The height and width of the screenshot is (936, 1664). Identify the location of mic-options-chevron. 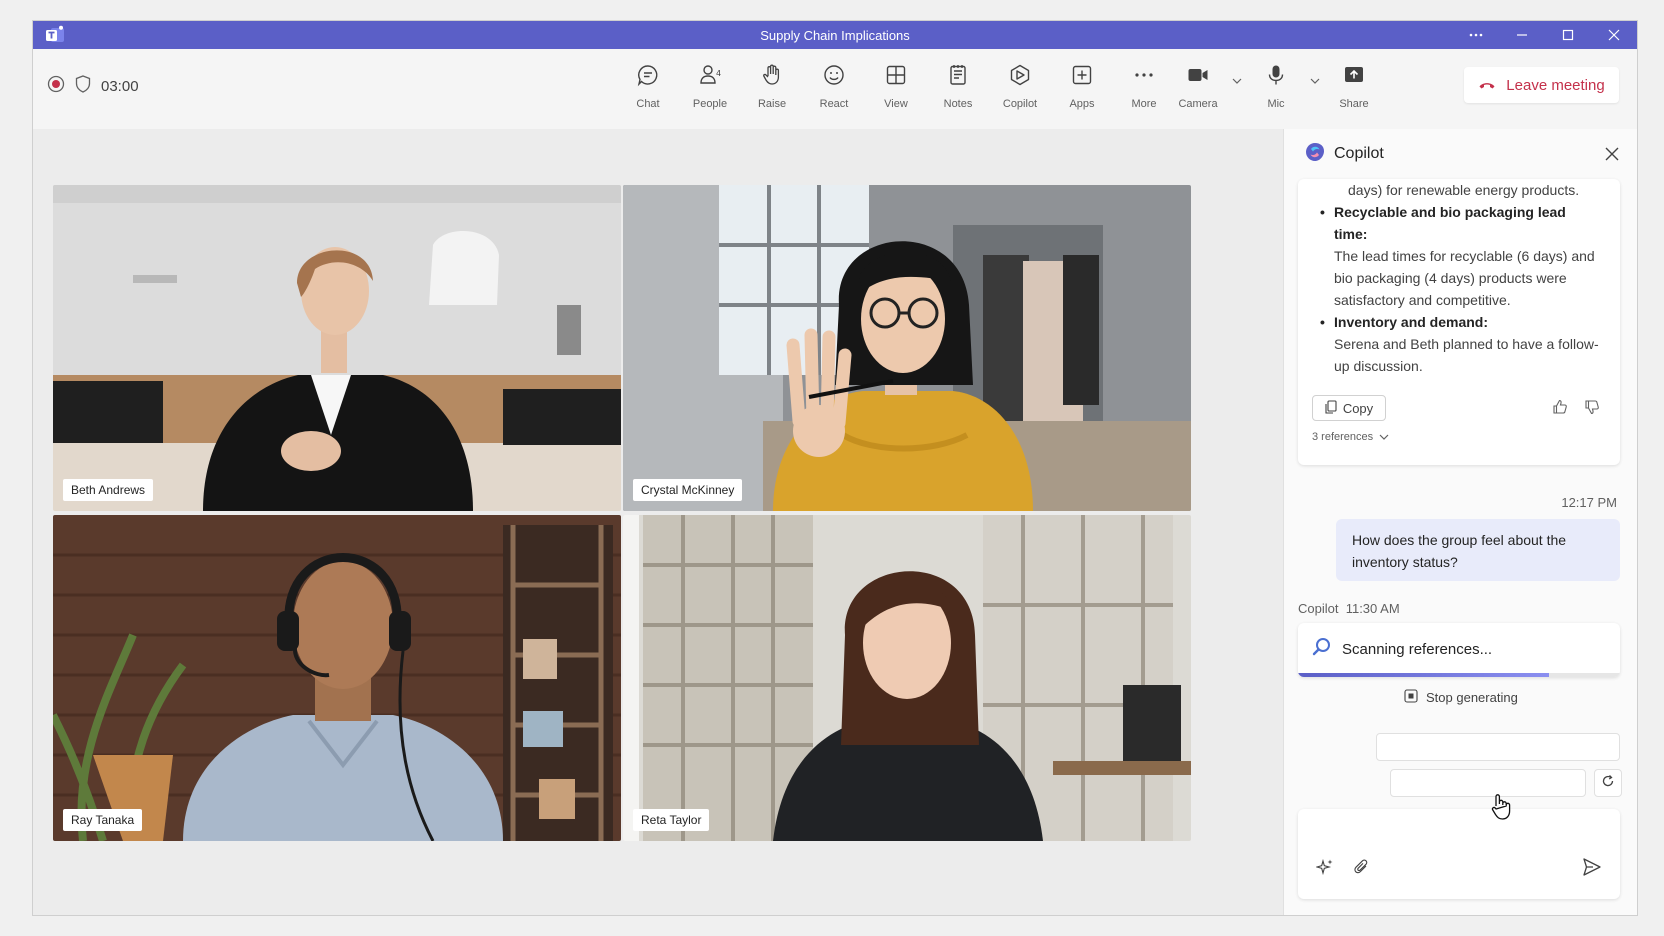
(1315, 86).